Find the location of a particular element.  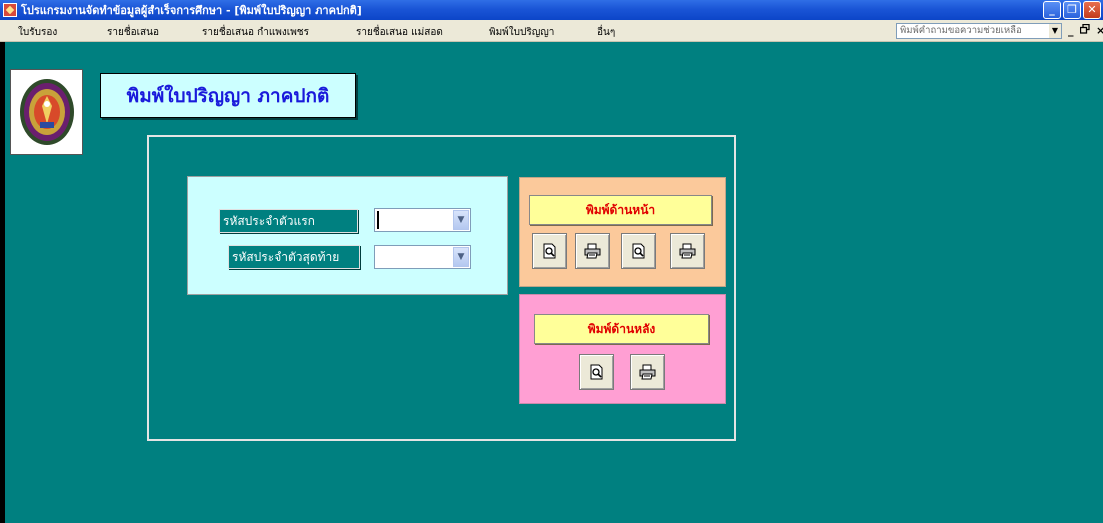

university-seal-icon is located at coordinates (46, 112).